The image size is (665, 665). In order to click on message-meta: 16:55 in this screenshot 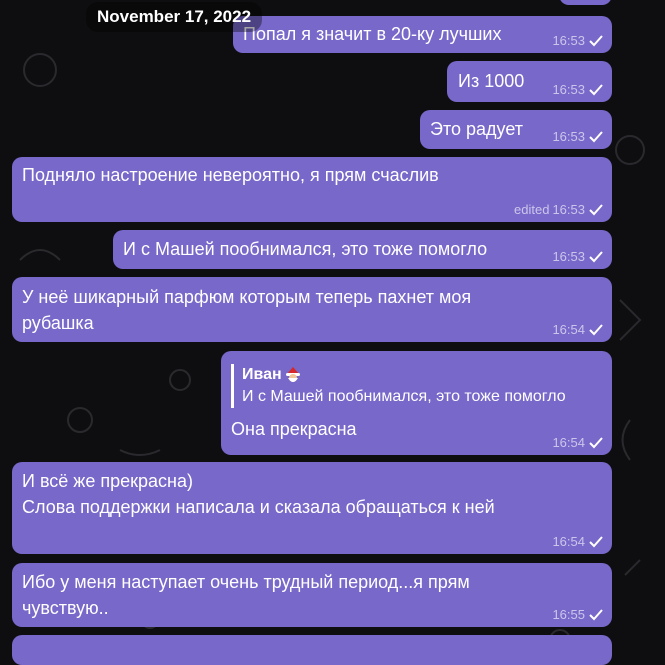, I will do `click(578, 615)`.